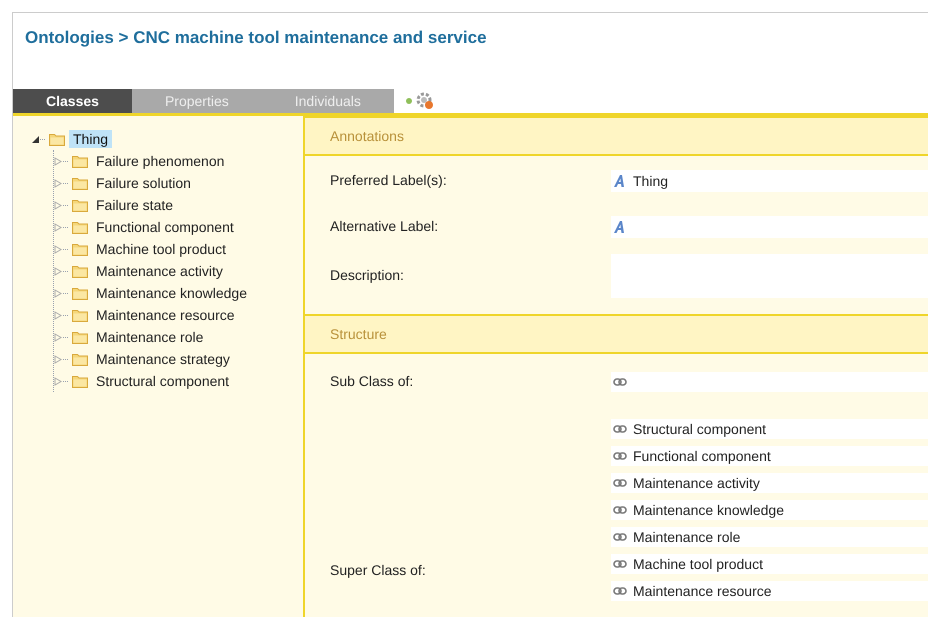  What do you see at coordinates (769, 483) in the screenshot?
I see `super-class-item: Maintenance activity` at bounding box center [769, 483].